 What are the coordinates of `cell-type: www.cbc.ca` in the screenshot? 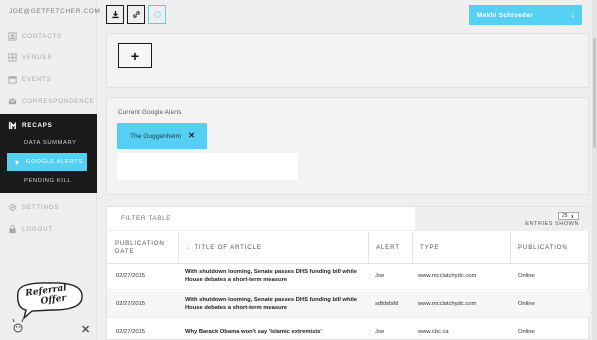 It's located at (433, 331).